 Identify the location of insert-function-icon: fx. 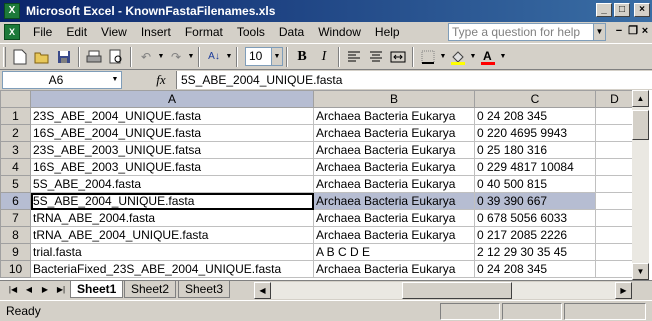
(161, 80).